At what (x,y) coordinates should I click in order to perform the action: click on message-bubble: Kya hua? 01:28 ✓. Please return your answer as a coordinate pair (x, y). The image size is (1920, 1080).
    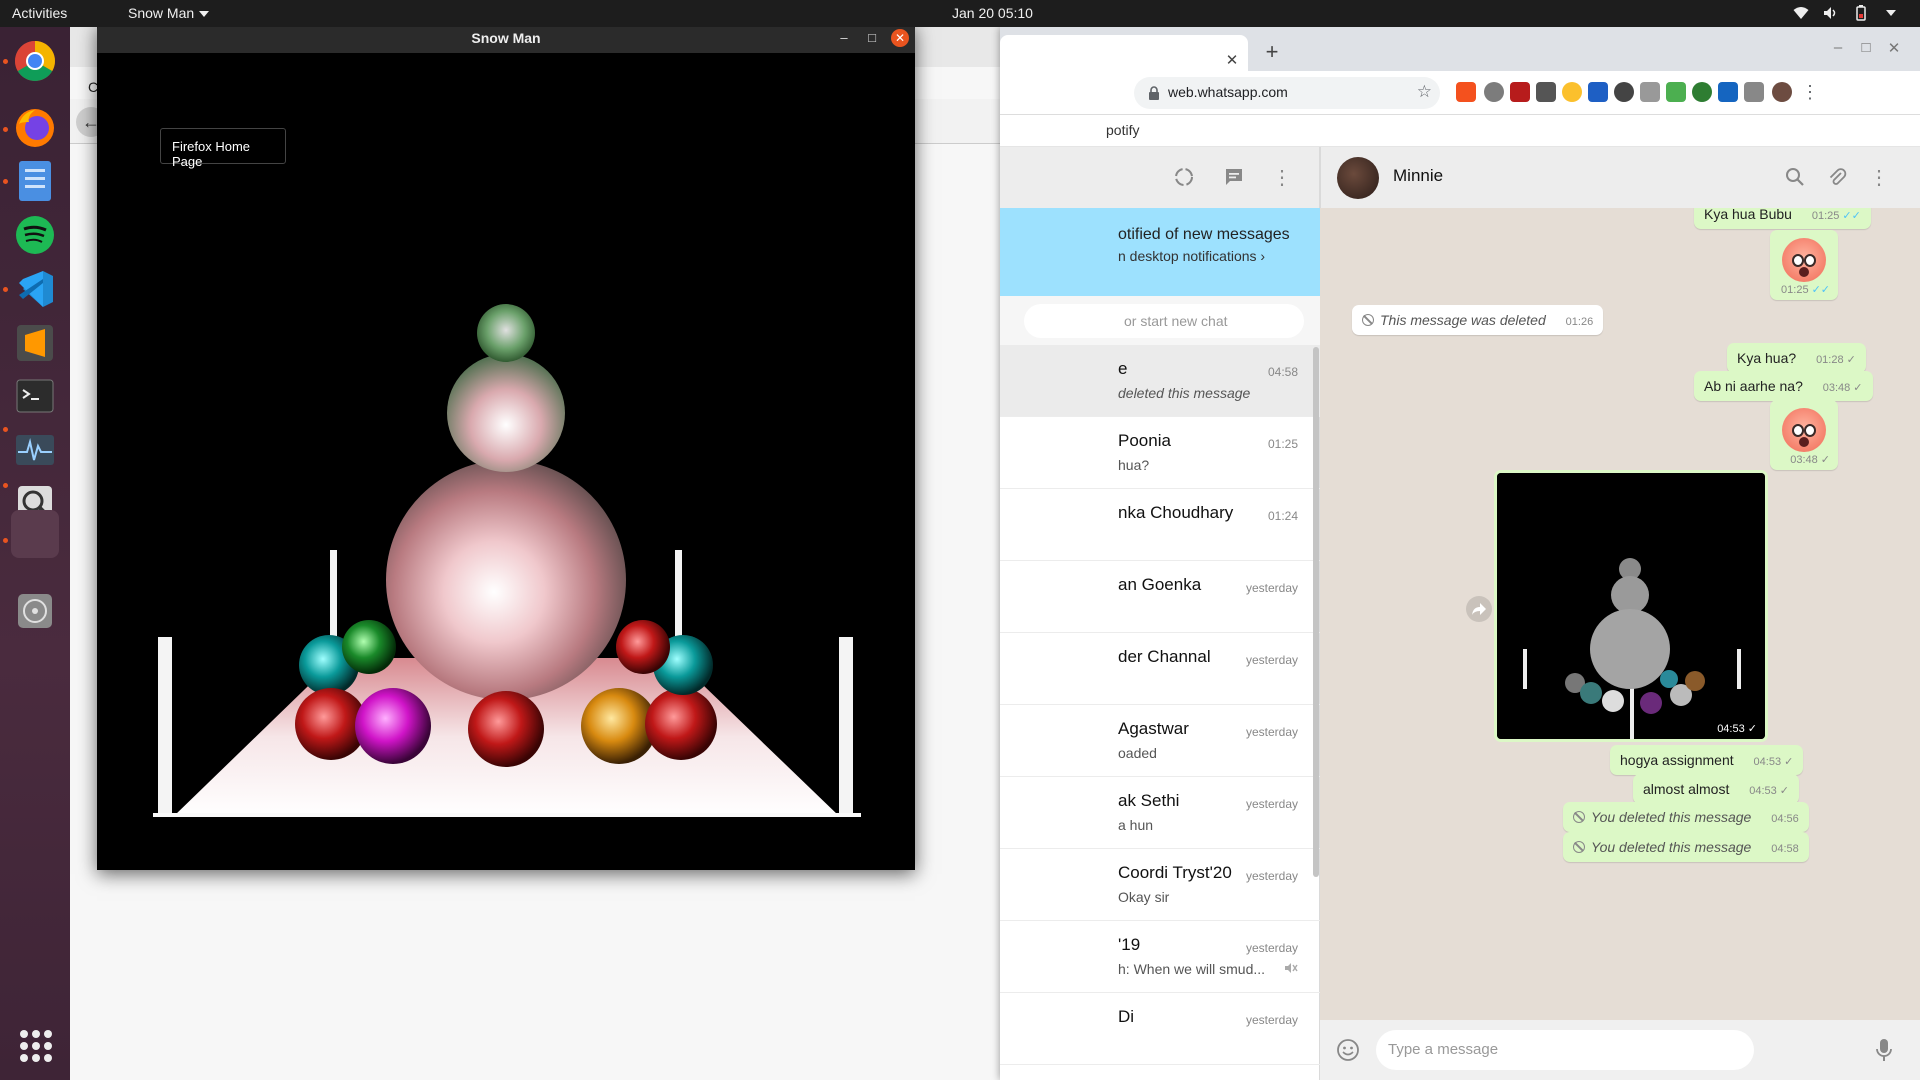
    Looking at the image, I should click on (1796, 358).